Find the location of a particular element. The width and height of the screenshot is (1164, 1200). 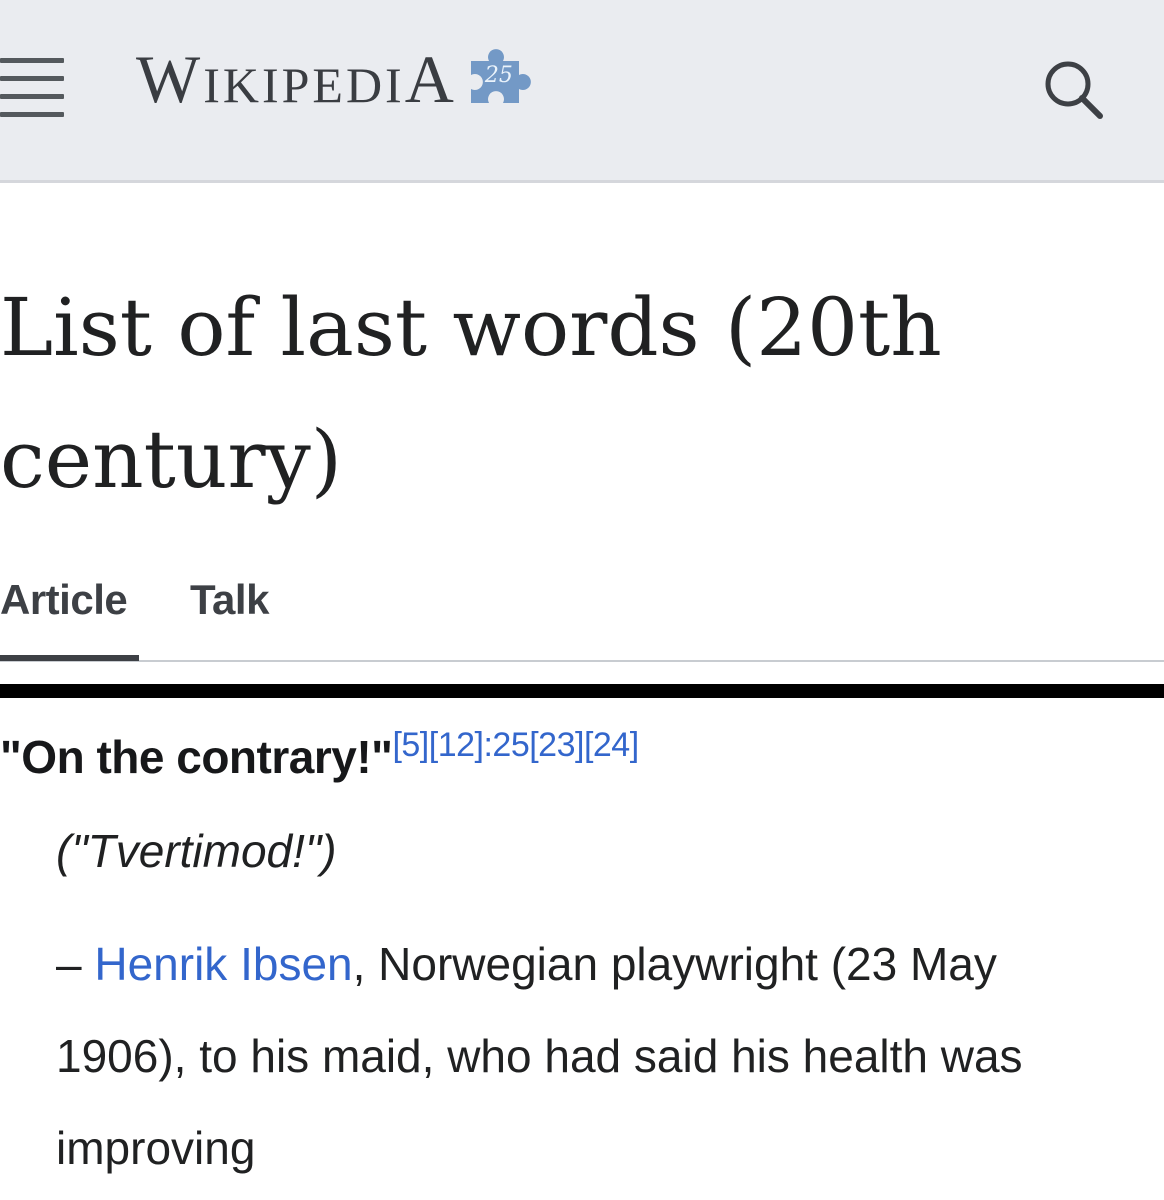

anniversary-badge: 25 is located at coordinates (498, 75).